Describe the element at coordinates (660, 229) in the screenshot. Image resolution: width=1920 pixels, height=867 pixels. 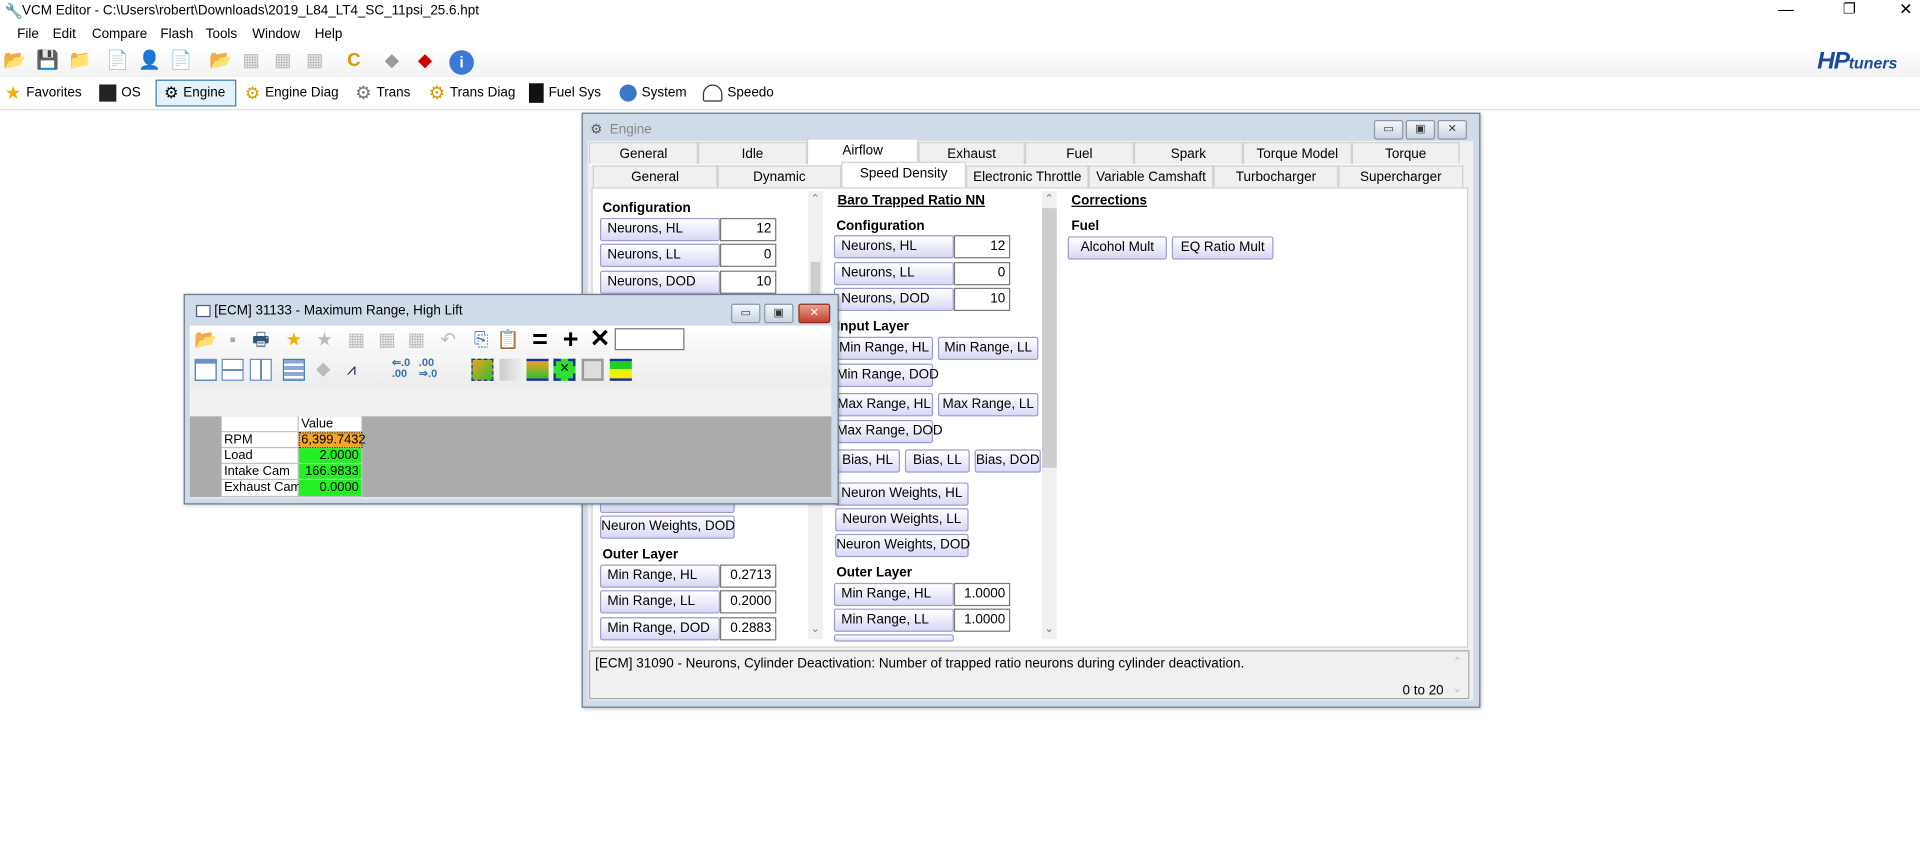
I see `neurons-hl-button: Neurons, HL` at that location.